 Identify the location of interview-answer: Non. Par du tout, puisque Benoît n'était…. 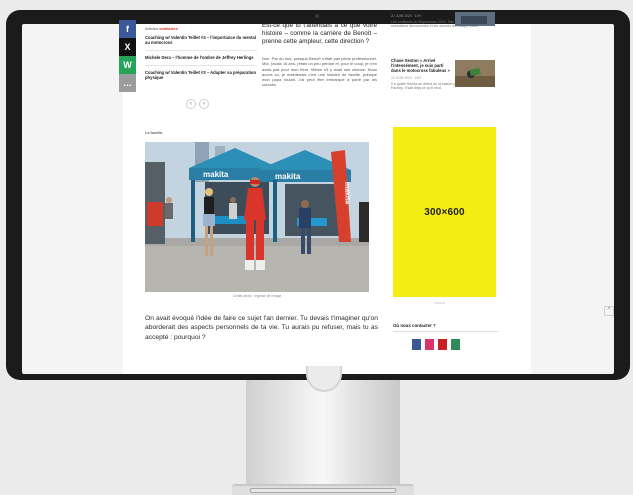
(319, 72).